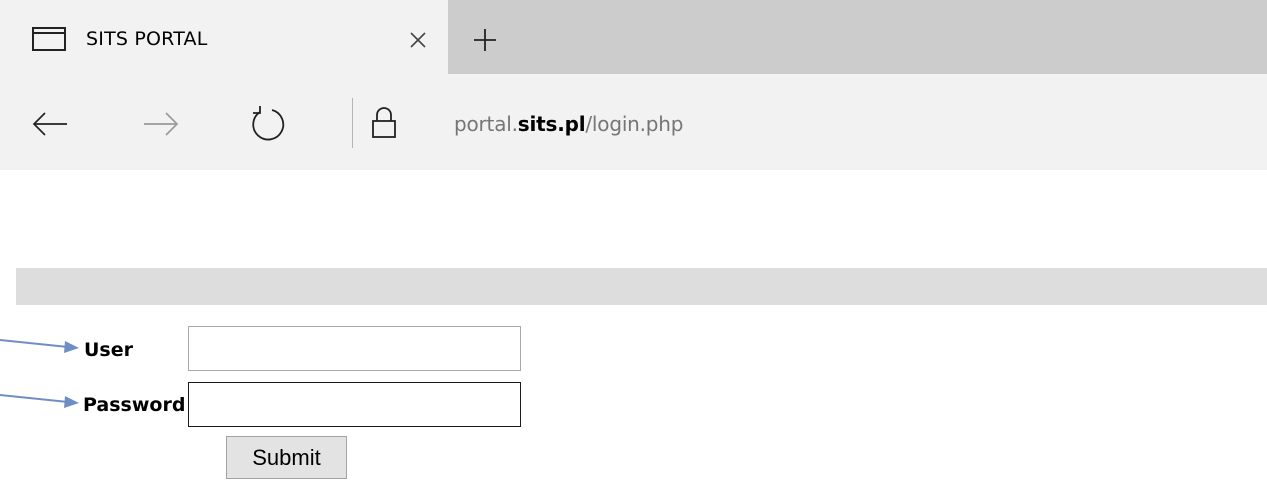 The height and width of the screenshot is (481, 1267). What do you see at coordinates (108, 350) in the screenshot?
I see `user-label: User` at bounding box center [108, 350].